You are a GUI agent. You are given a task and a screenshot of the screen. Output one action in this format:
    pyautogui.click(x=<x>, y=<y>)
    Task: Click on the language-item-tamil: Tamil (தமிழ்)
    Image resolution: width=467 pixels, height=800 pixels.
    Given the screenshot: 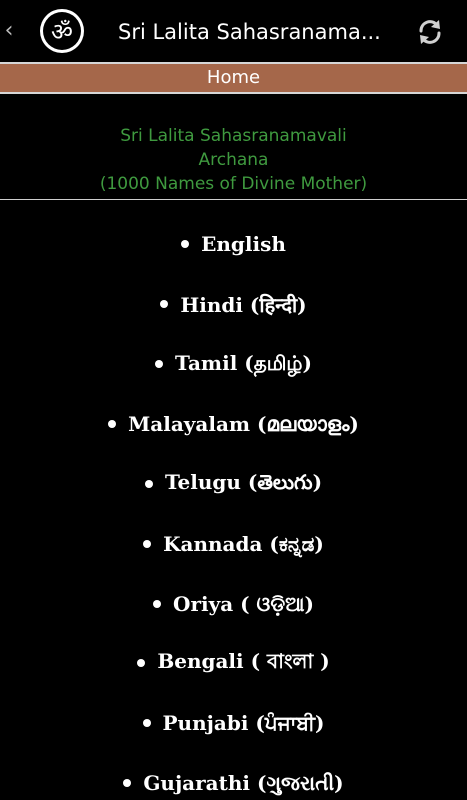 What is the action you would take?
    pyautogui.click(x=233, y=364)
    